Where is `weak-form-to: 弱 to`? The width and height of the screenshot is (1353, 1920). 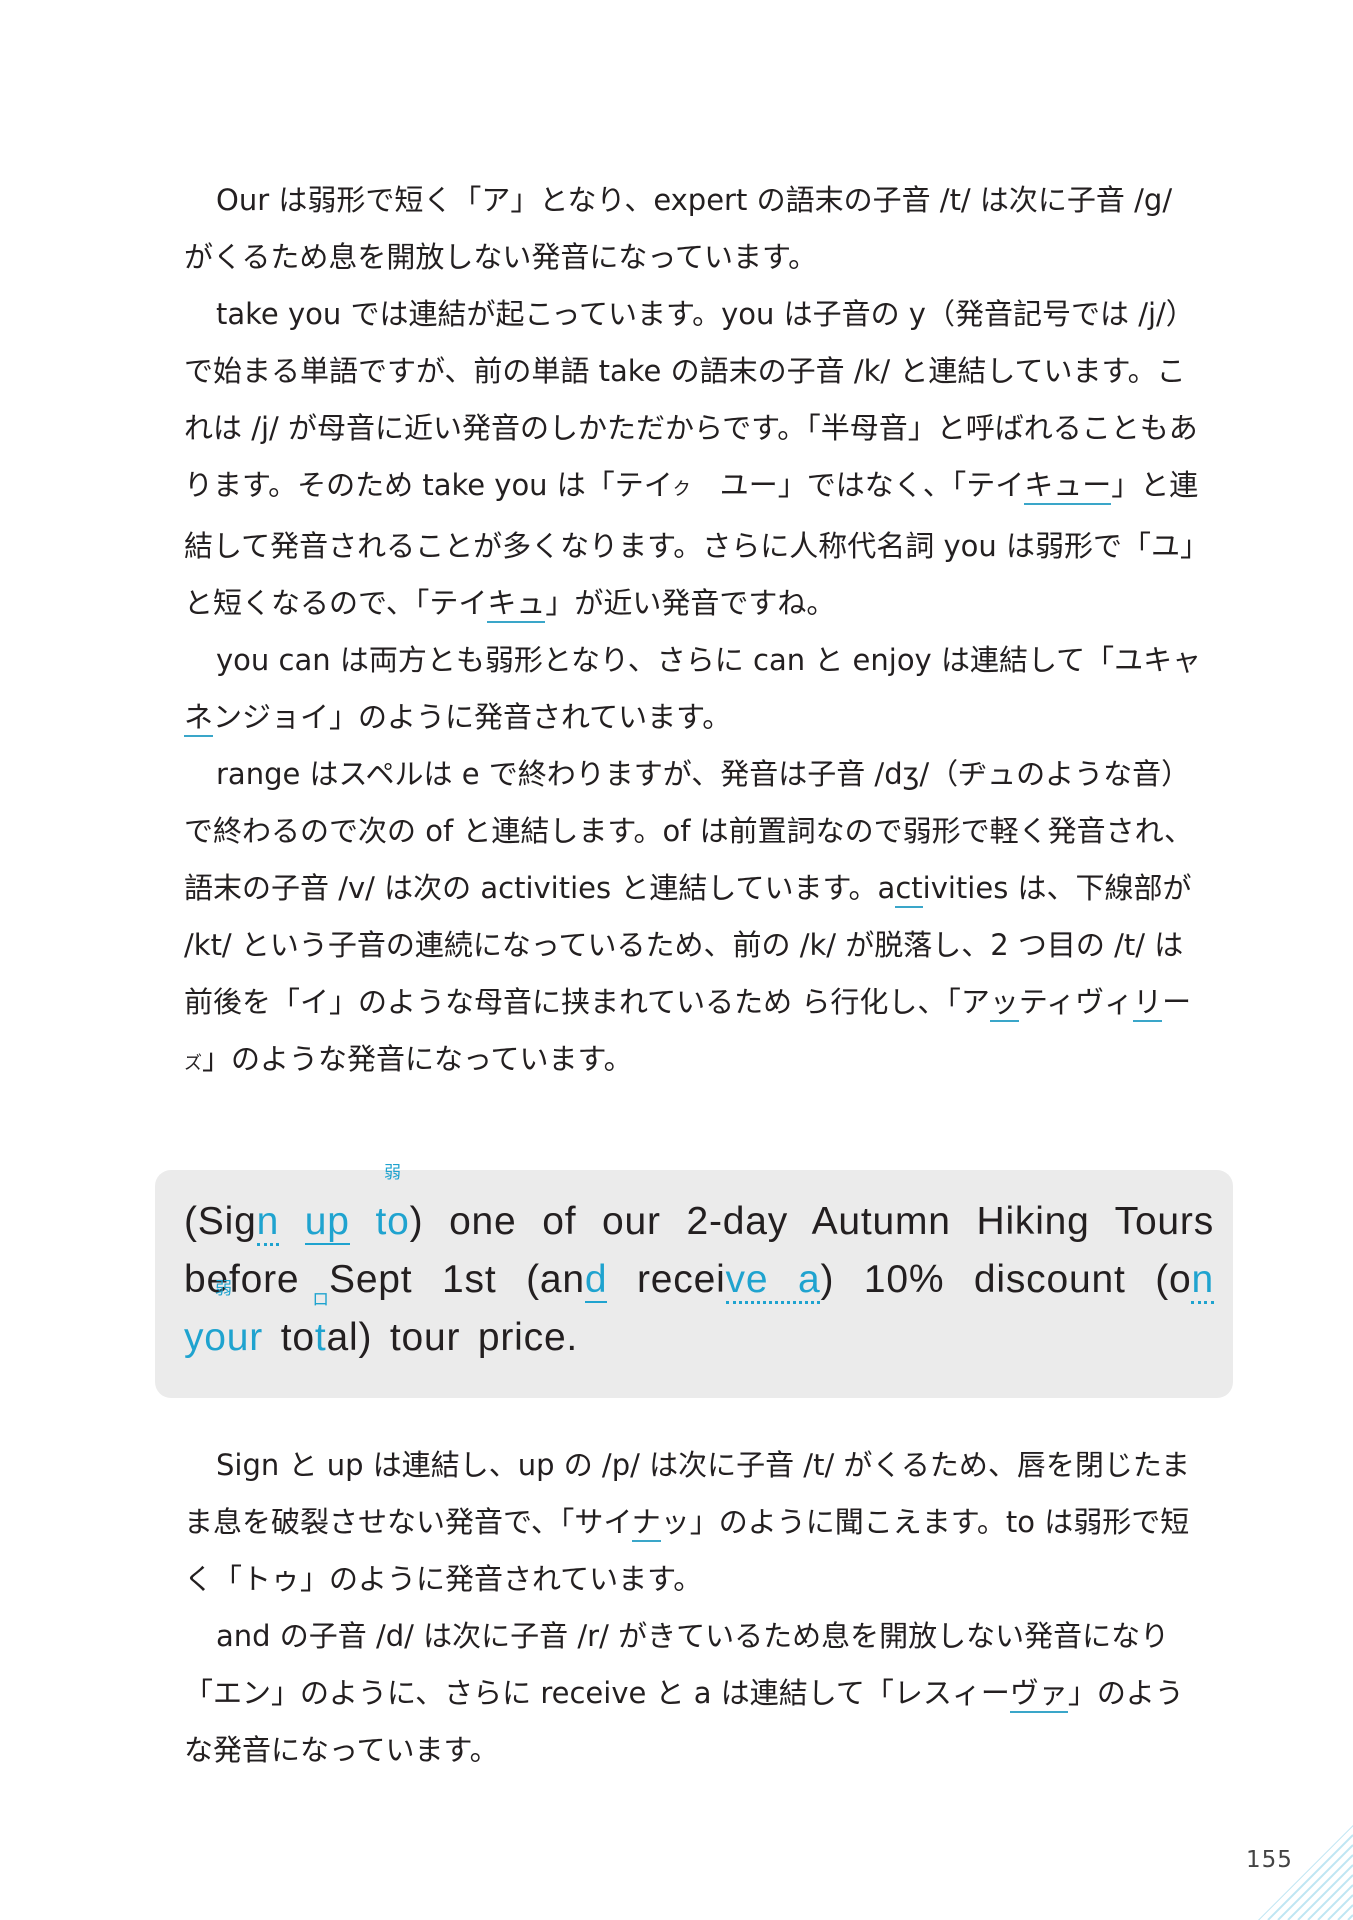
weak-form-to: 弱 to is located at coordinates (392, 1204).